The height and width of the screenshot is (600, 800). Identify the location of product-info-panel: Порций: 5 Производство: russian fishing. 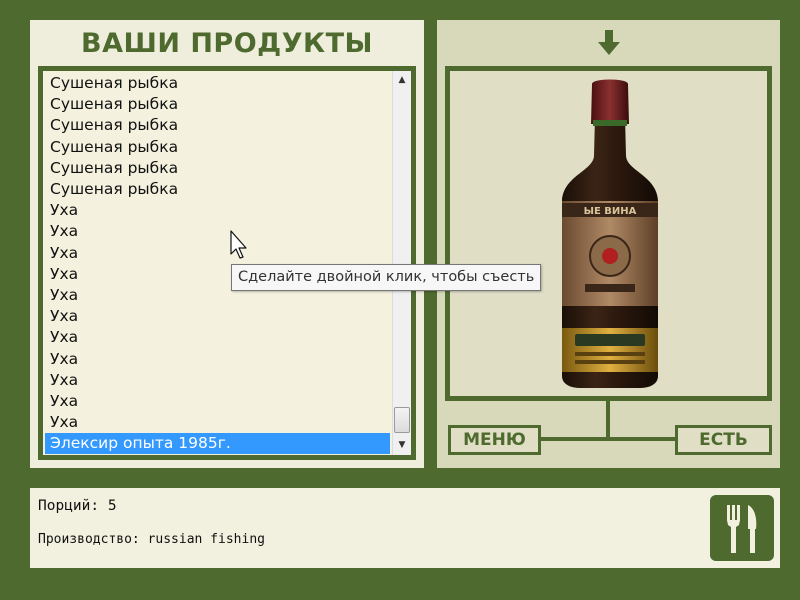
(405, 528).